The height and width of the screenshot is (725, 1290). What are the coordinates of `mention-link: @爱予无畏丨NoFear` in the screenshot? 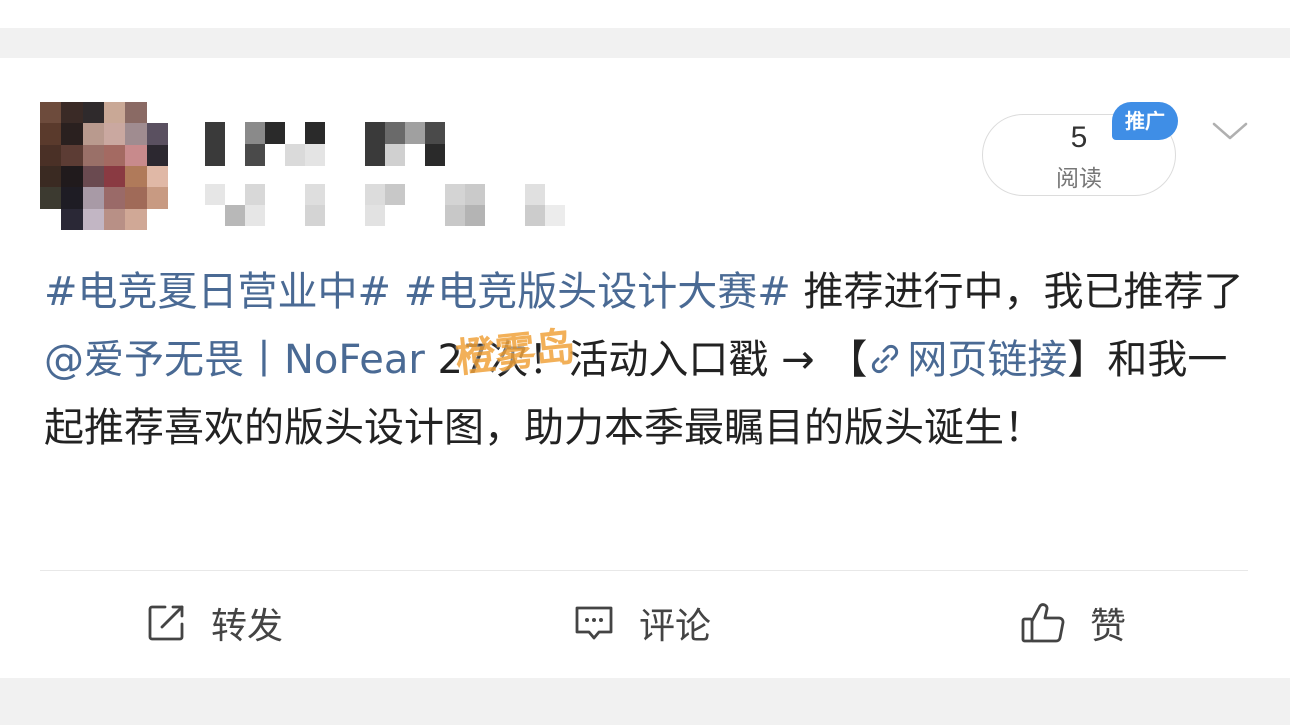 It's located at (234, 360).